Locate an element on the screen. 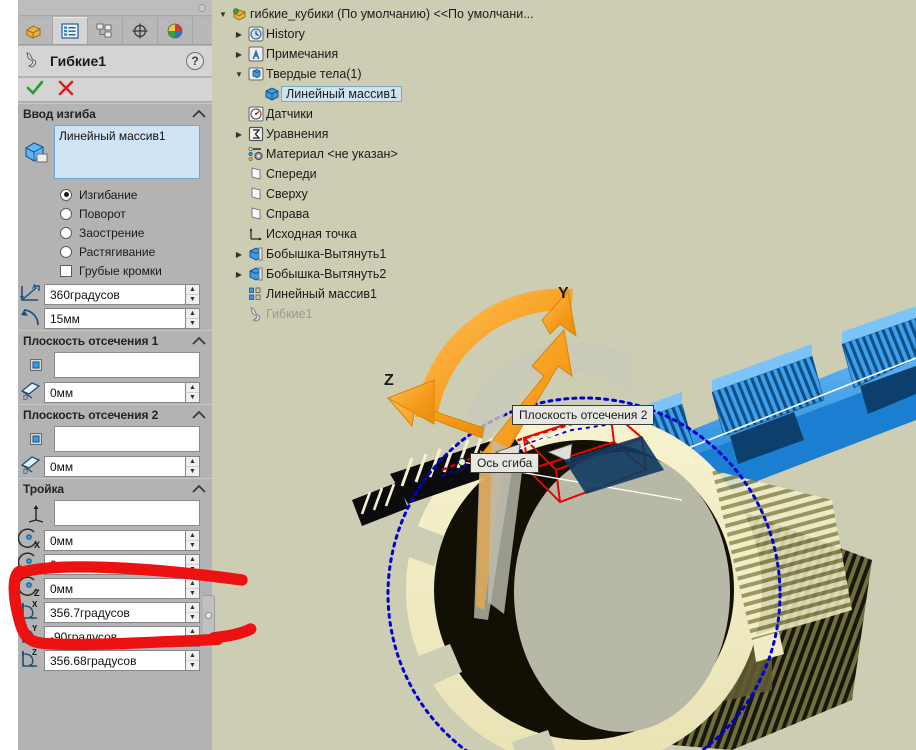  manager-tab-strip is located at coordinates (115, 31).